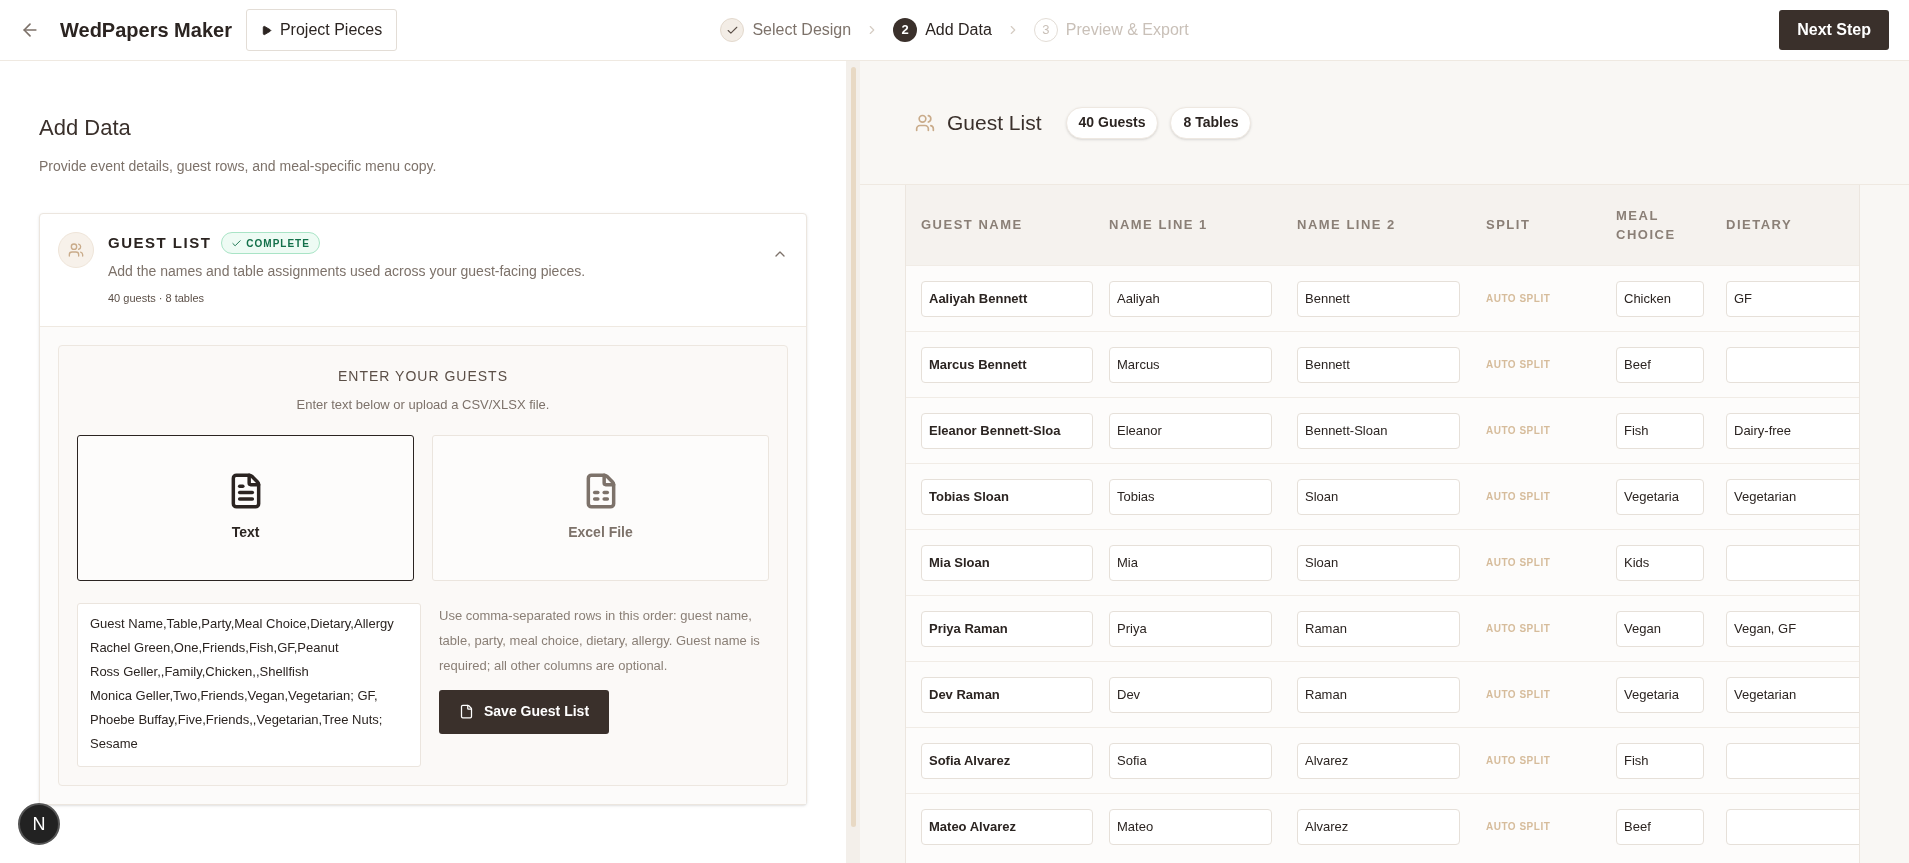  I want to click on table-input-field: Priya Raman, so click(1007, 628).